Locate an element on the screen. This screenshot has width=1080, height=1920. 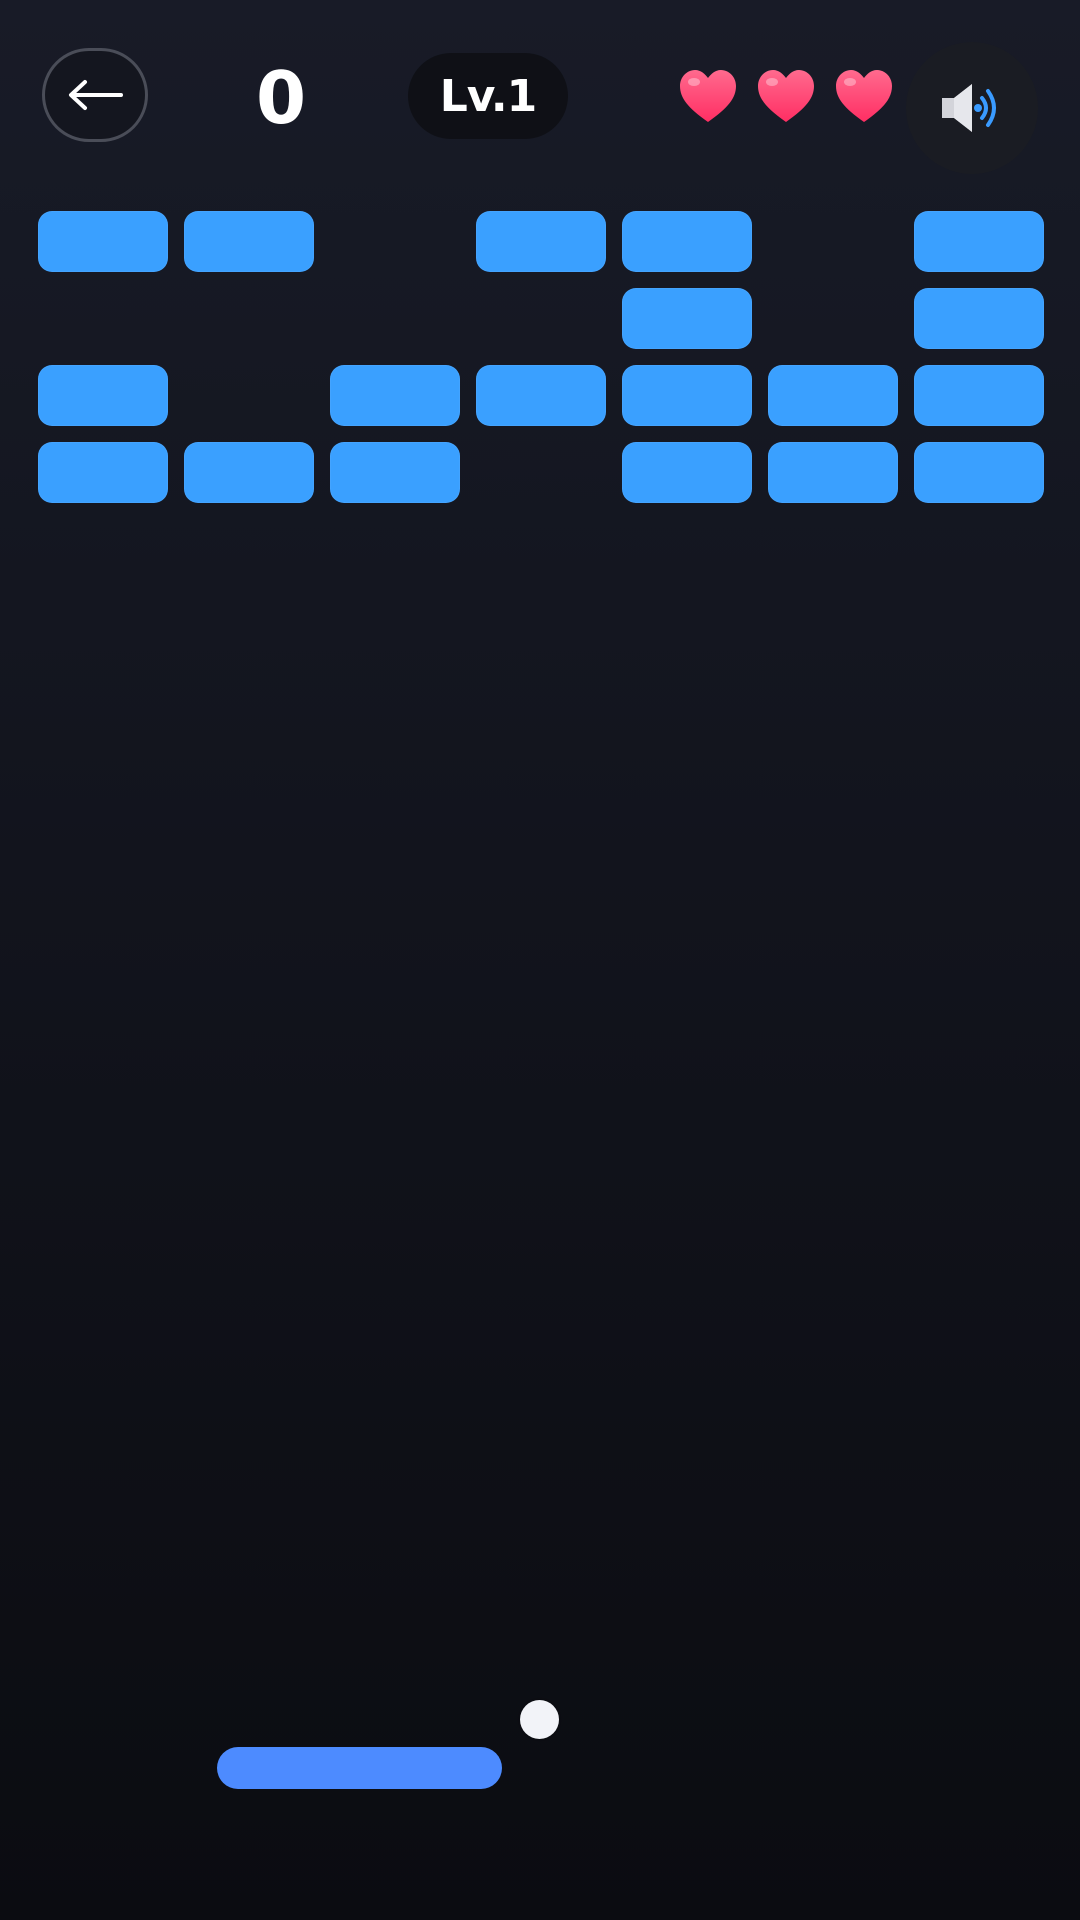
ball is located at coordinates (539, 1719).